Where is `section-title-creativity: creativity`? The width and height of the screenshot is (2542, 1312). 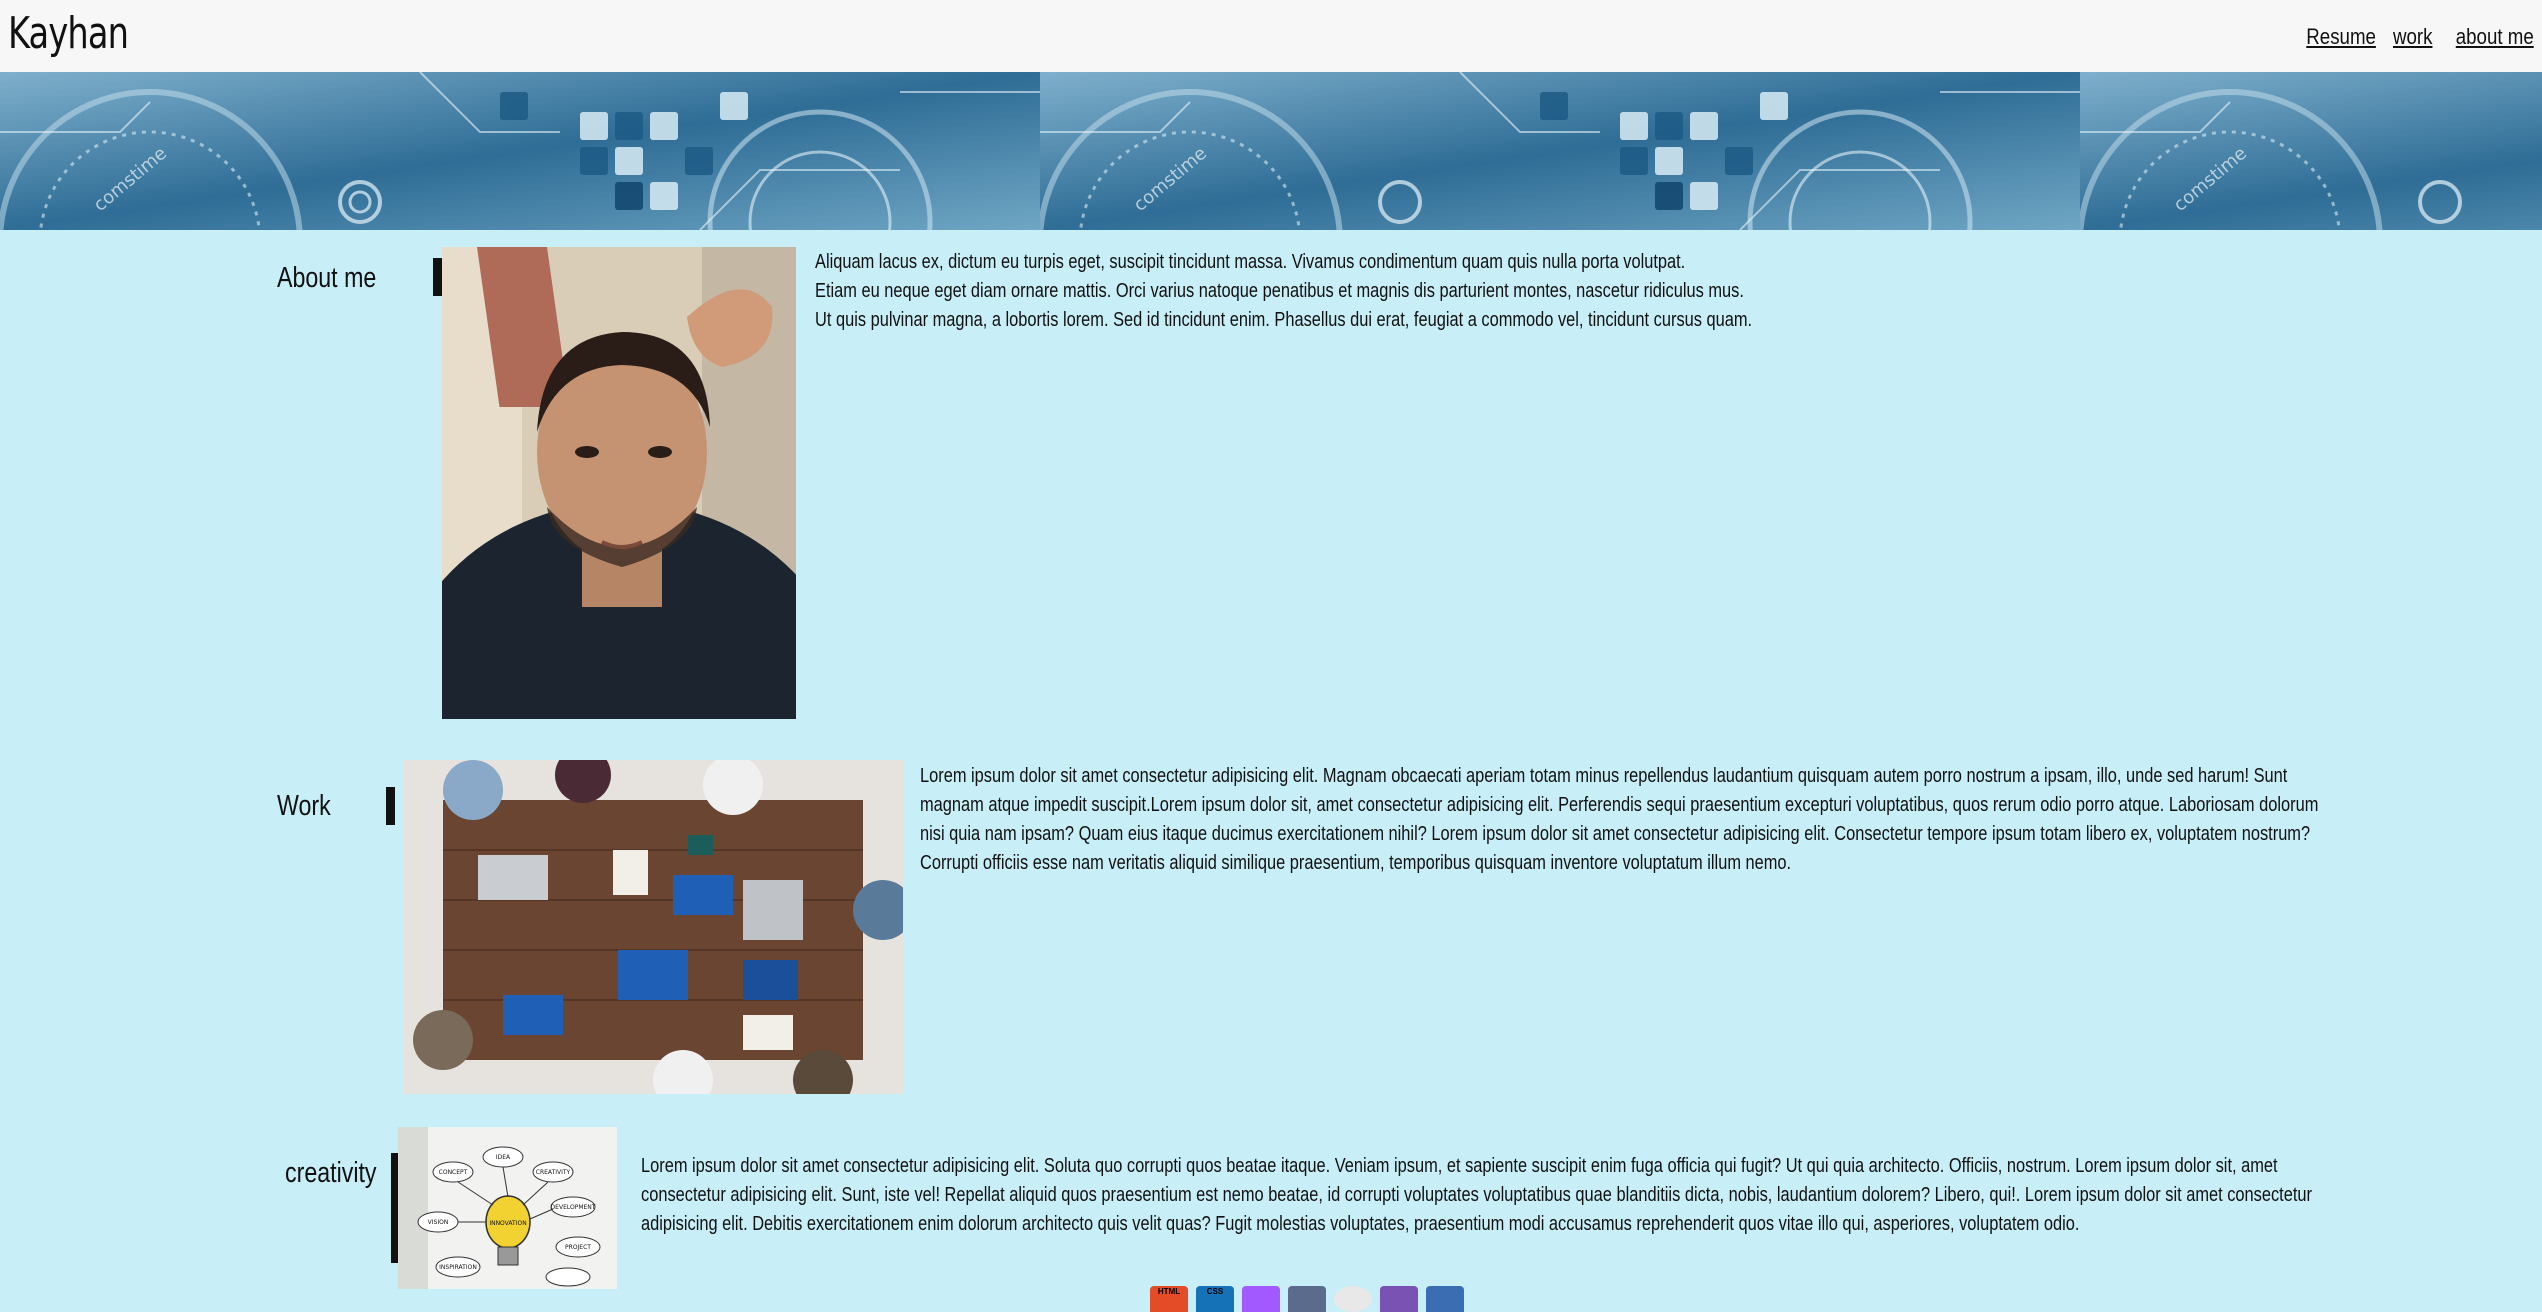 section-title-creativity: creativity is located at coordinates (331, 1173).